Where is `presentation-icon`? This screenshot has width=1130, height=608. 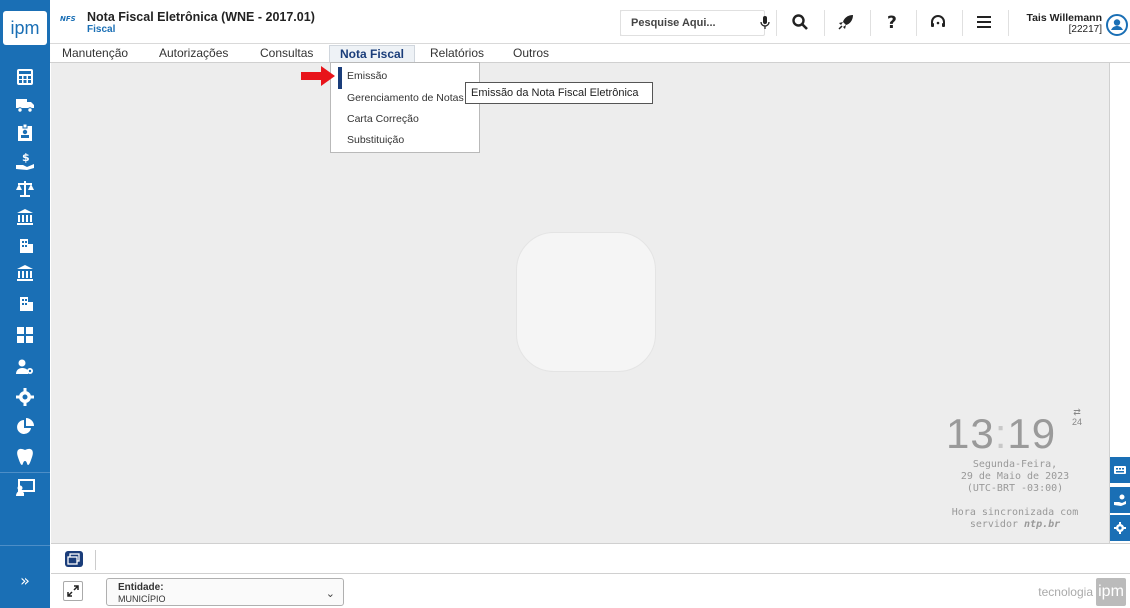
presentation-icon is located at coordinates (25, 488).